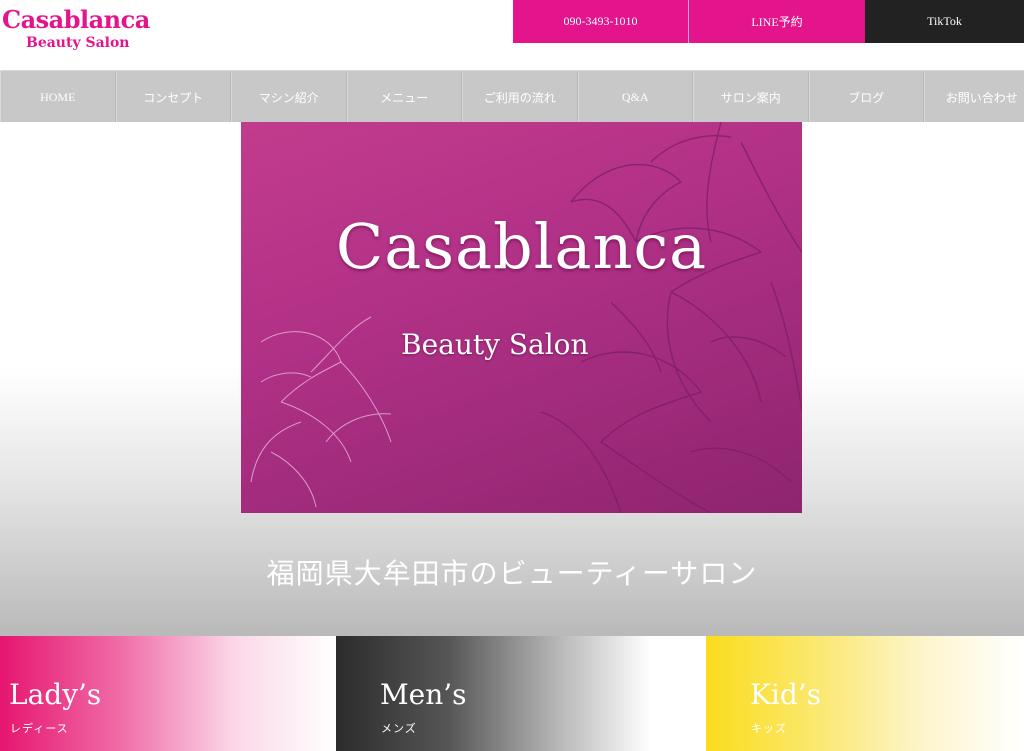 The image size is (1024, 751). Describe the element at coordinates (78, 43) in the screenshot. I see `logo-sub-text: Beauty Salon` at that location.